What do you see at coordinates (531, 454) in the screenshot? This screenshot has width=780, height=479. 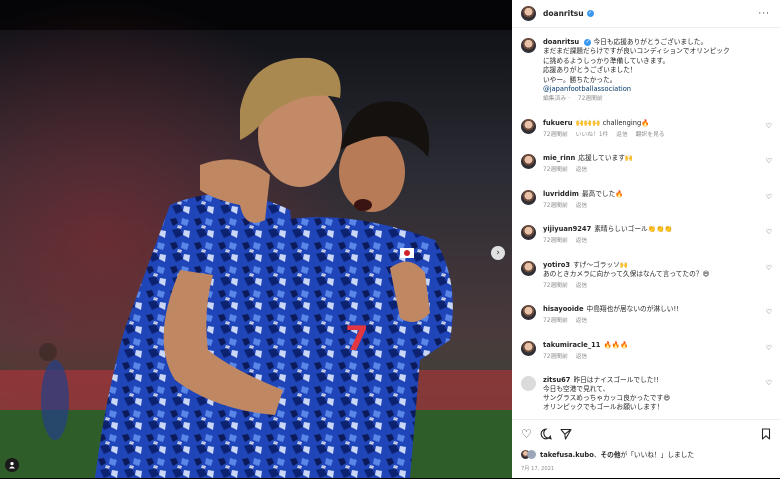 I see `liker-avatar` at bounding box center [531, 454].